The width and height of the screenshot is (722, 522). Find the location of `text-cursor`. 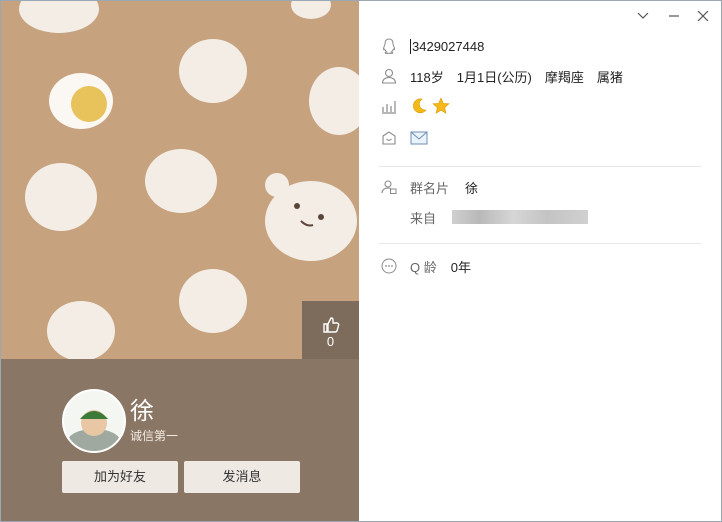

text-cursor is located at coordinates (410, 46).